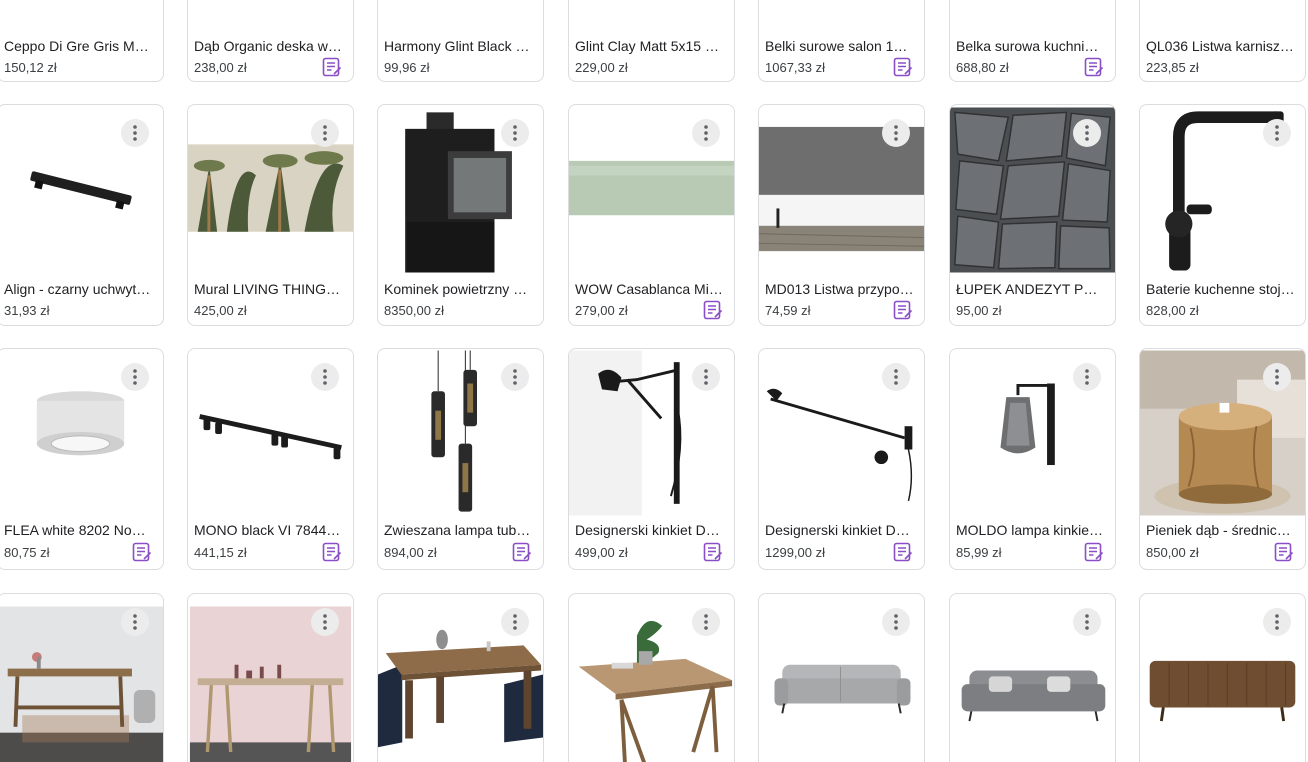 This screenshot has width=1308, height=762. Describe the element at coordinates (651, 459) in the screenshot. I see `product-card: Designerski kinkiet DR Lamp 499,00 zł` at that location.